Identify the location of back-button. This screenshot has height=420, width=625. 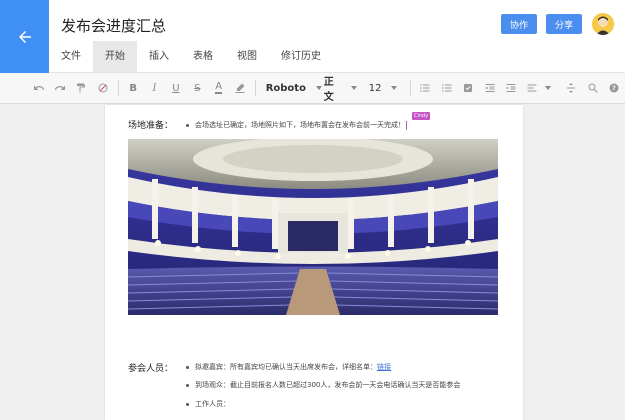
(24, 36).